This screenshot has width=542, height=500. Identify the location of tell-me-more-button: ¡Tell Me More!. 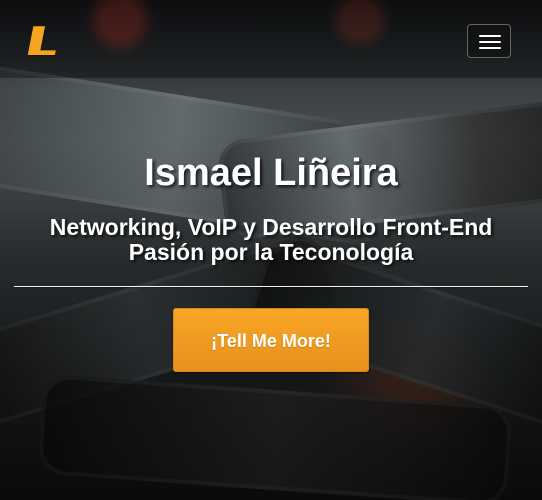
(271, 340).